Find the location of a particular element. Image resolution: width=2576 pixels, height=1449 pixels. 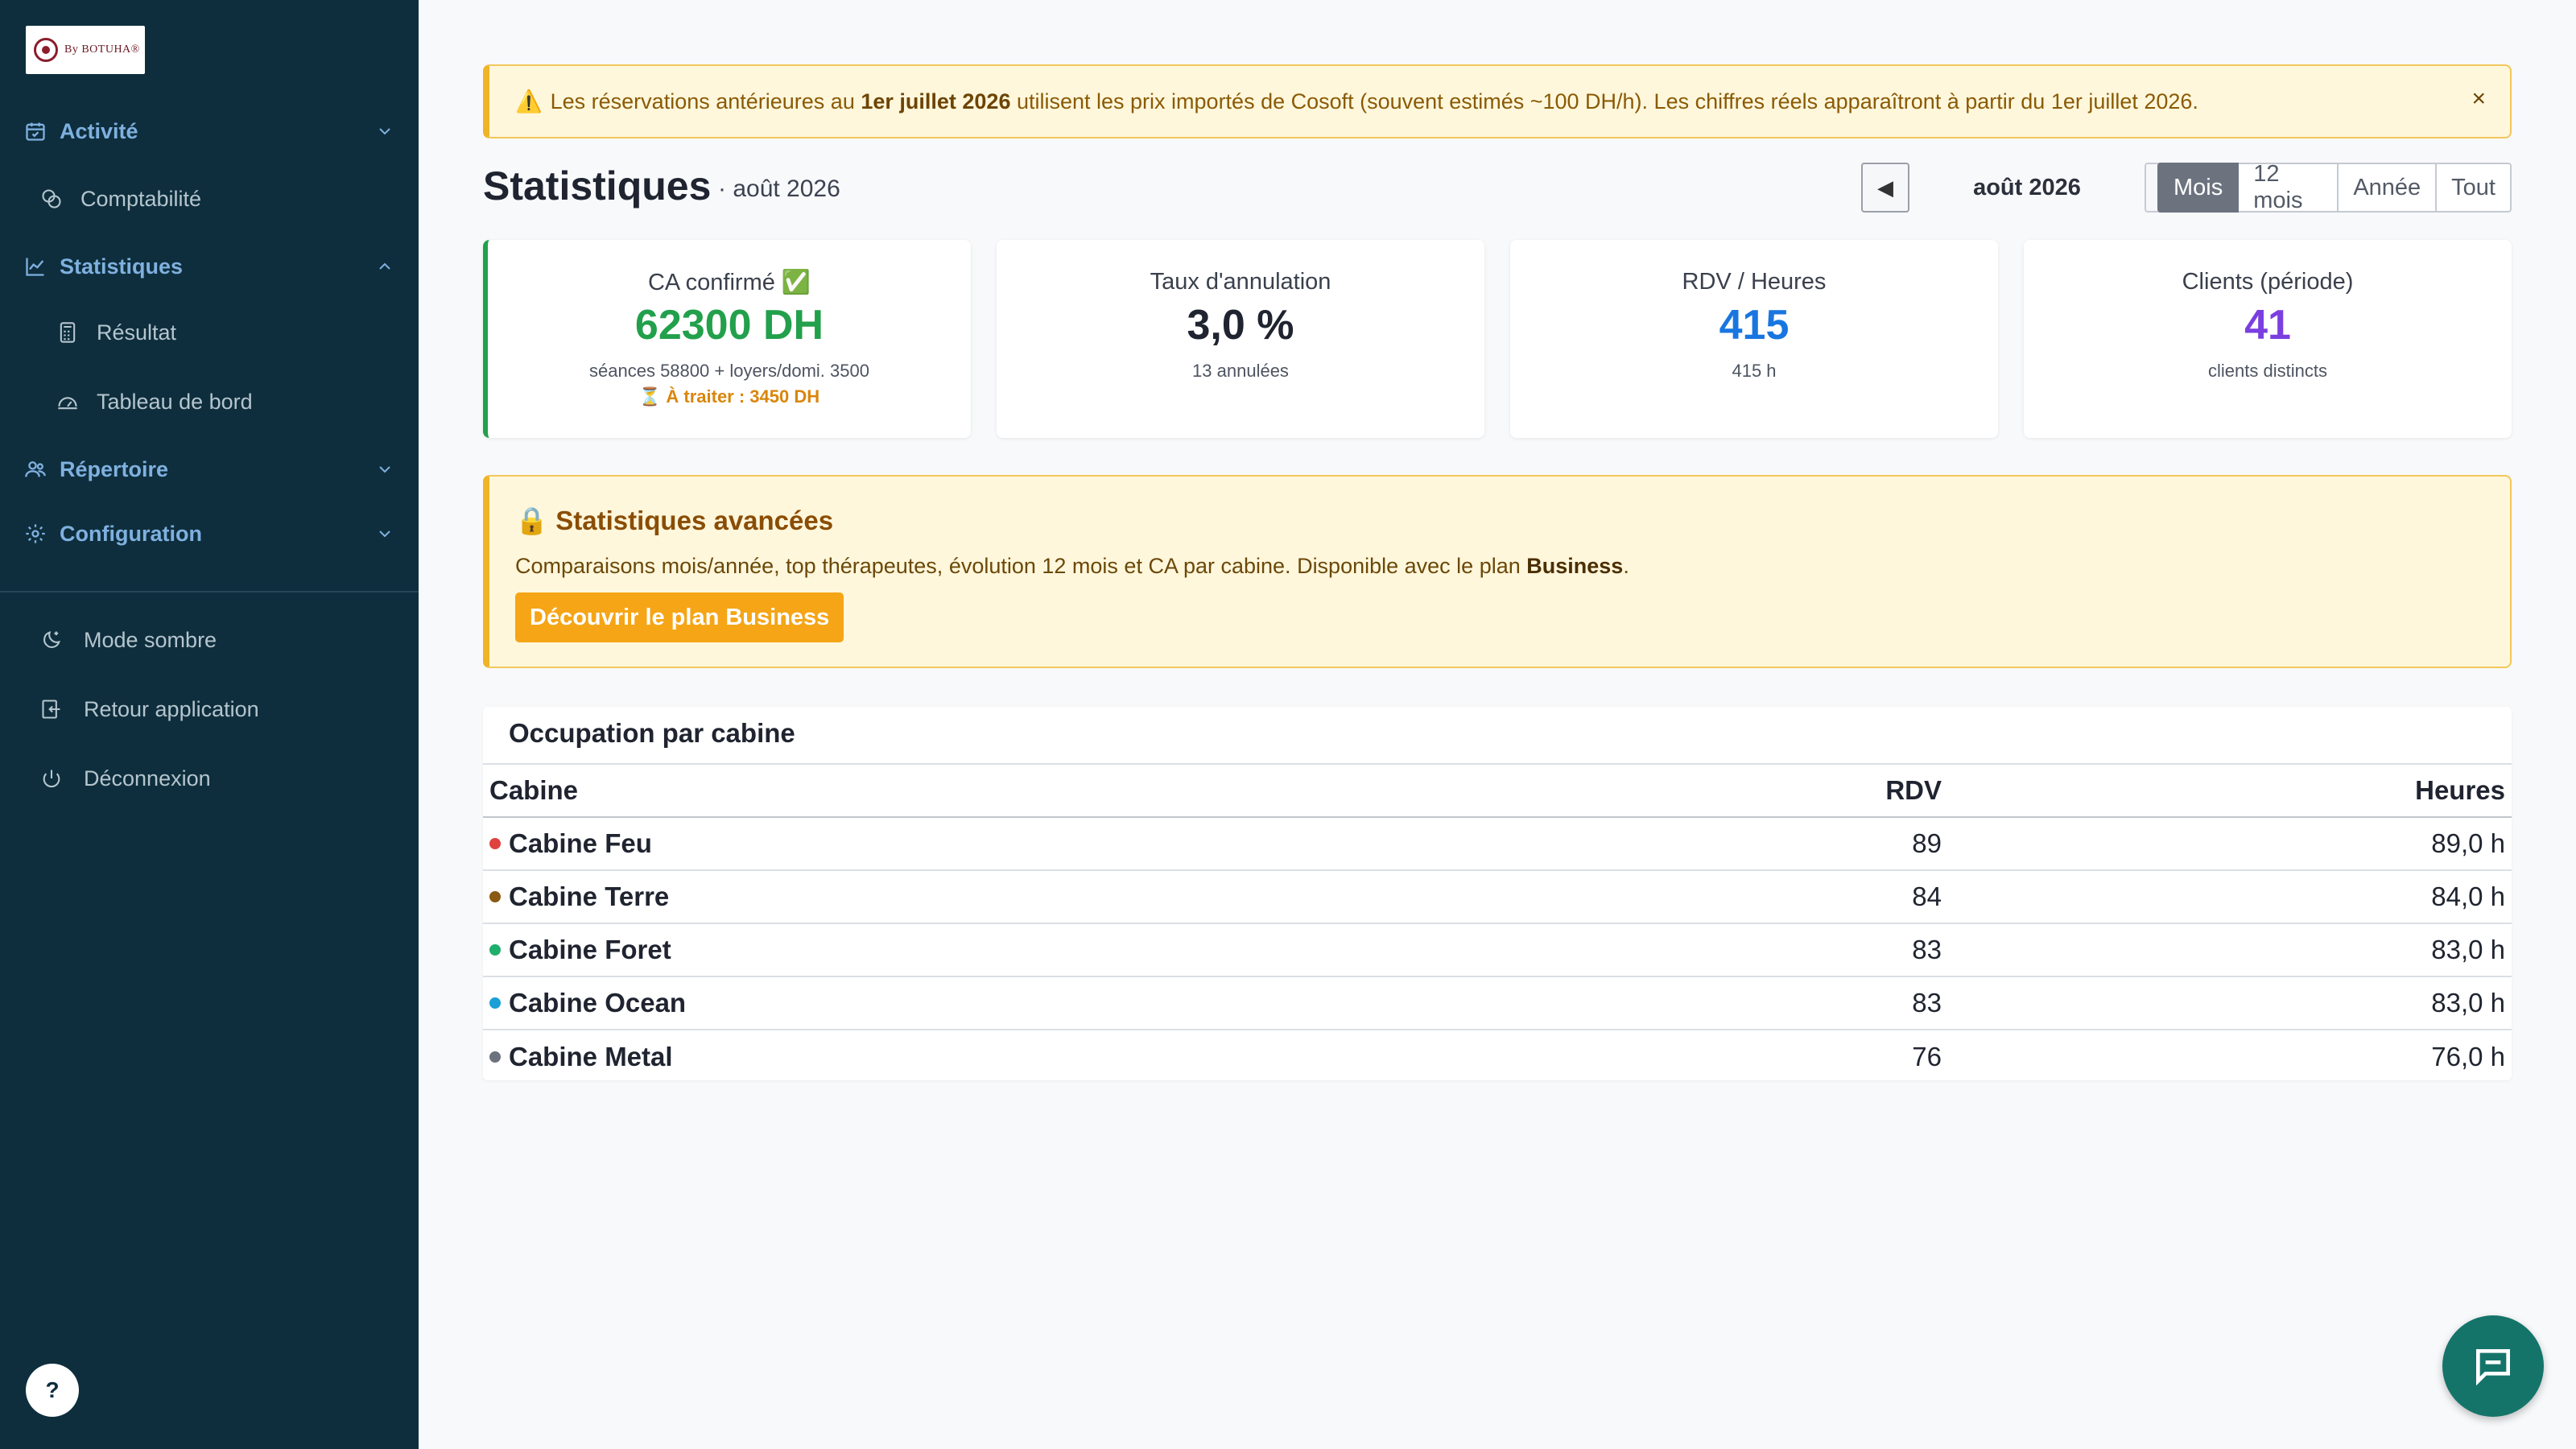

range-all-button: Tout is located at coordinates (2474, 188).